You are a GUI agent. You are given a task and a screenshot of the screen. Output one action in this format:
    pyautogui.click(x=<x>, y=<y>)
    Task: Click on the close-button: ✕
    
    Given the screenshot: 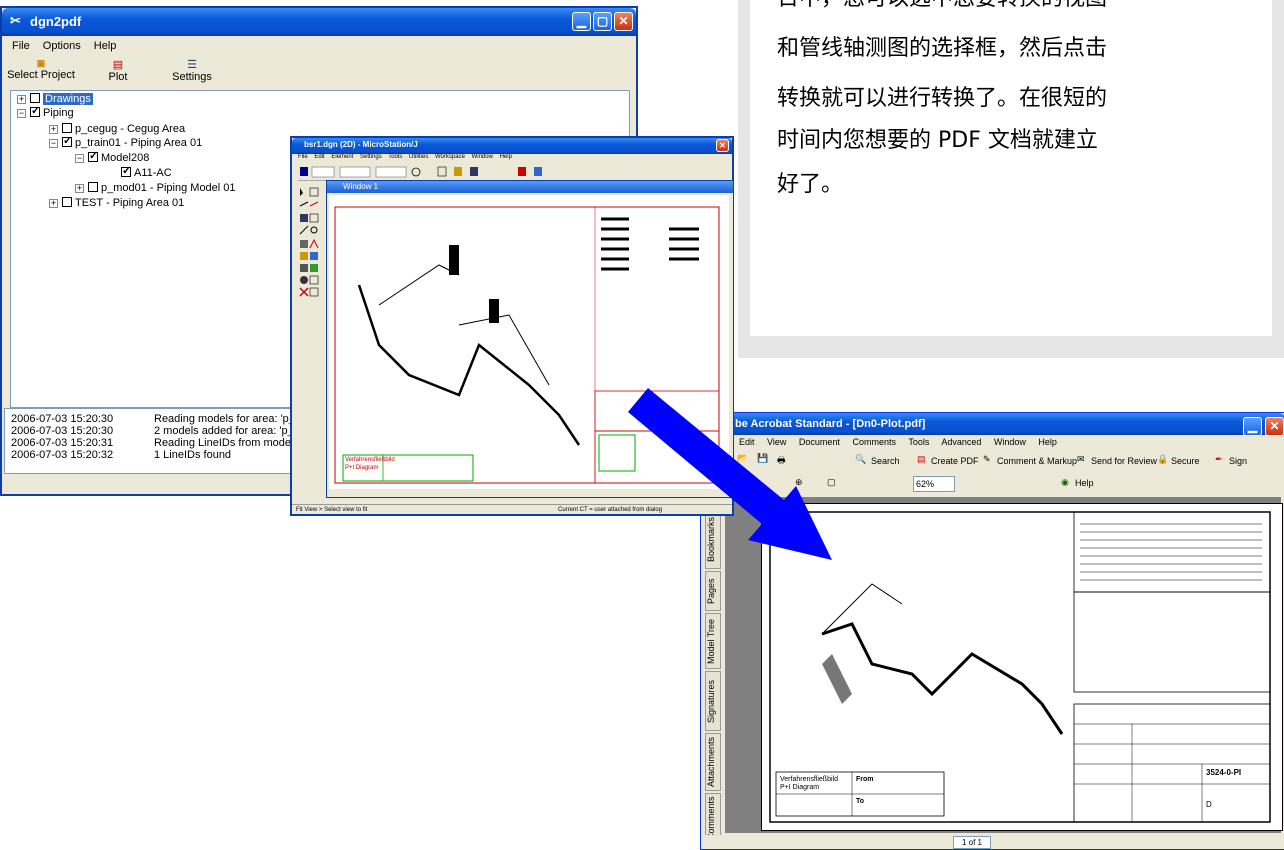 What is the action you would take?
    pyautogui.click(x=623, y=21)
    